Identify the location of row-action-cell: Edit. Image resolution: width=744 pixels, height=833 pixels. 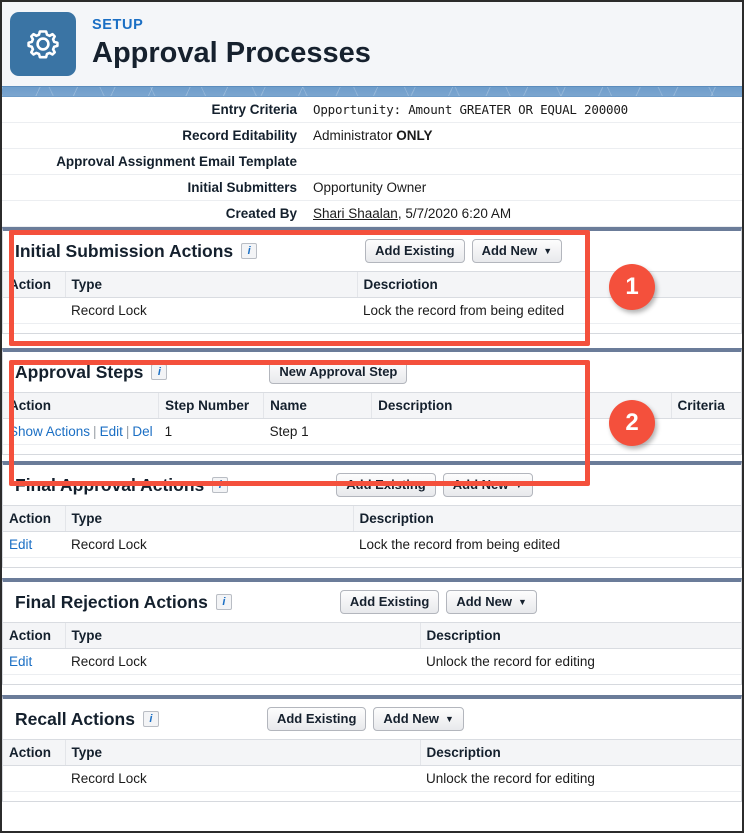
(34, 661).